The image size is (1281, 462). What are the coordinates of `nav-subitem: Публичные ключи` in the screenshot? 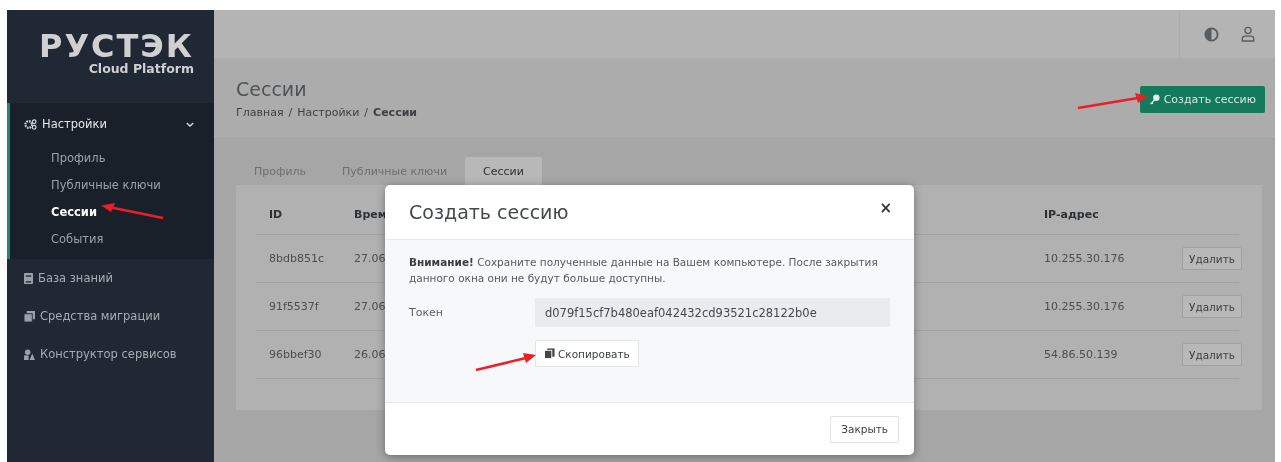 It's located at (112, 185).